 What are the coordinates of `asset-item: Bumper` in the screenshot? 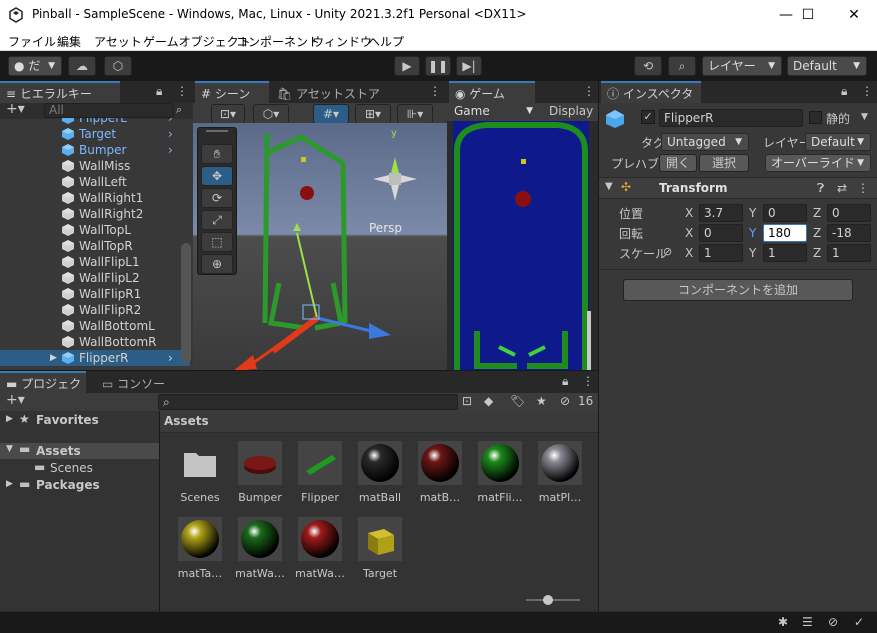 It's located at (260, 472).